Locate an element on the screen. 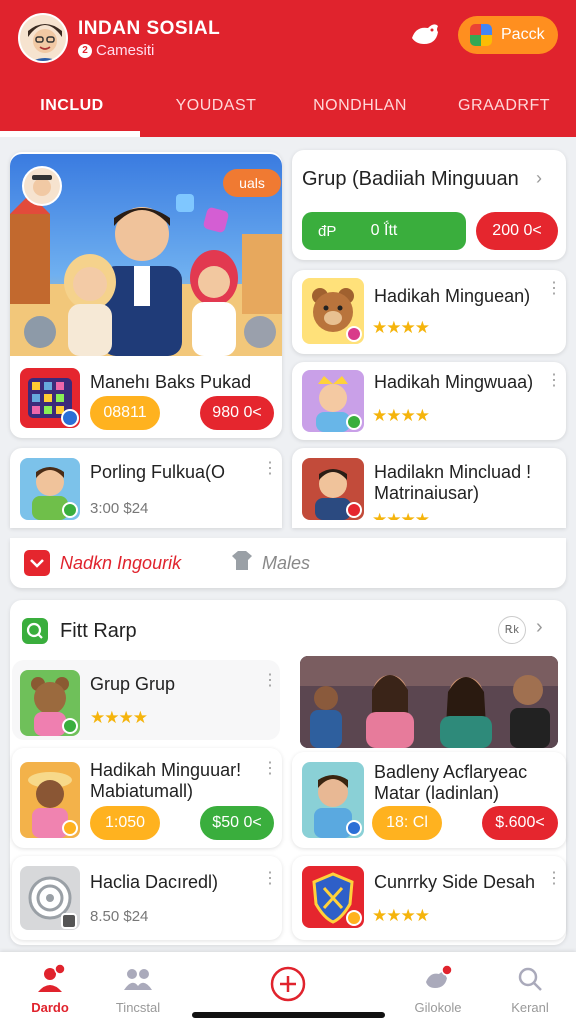 This screenshot has width=576, height=1024. speaker-thumbnail is located at coordinates (50, 898).